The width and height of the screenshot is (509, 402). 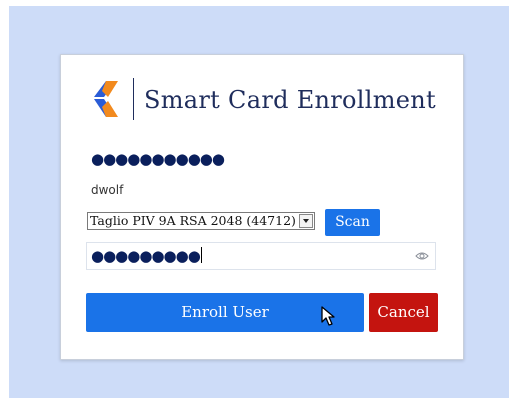 I want to click on title-divider, so click(x=133, y=99).